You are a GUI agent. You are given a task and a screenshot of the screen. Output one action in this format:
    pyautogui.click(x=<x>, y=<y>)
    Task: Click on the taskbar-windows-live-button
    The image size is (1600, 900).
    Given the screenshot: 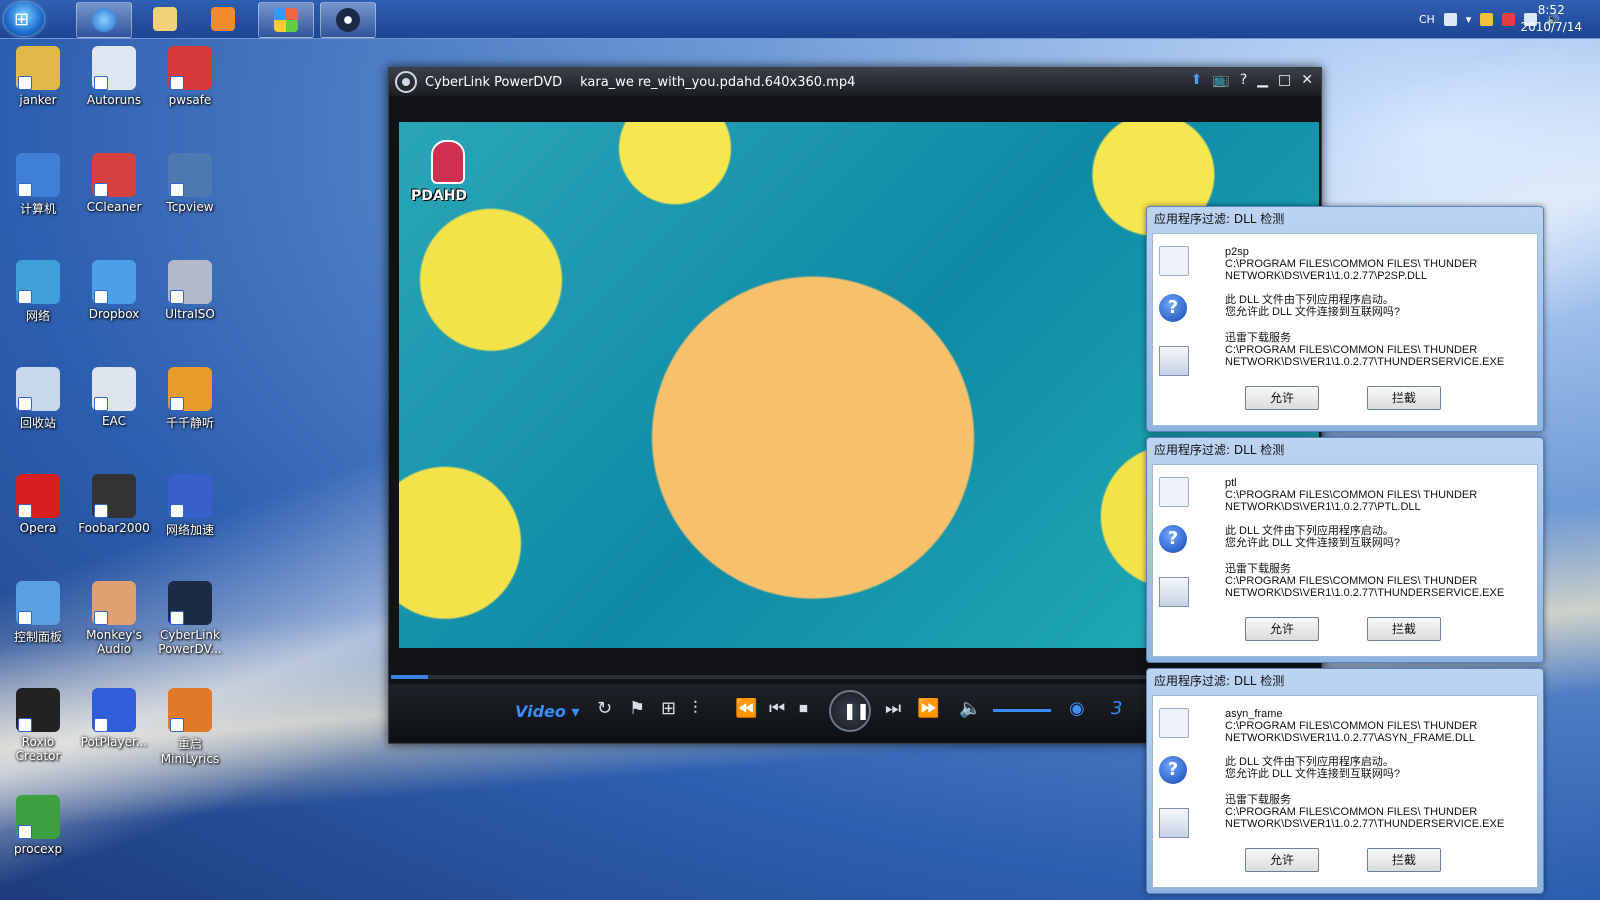 What is the action you would take?
    pyautogui.click(x=286, y=20)
    